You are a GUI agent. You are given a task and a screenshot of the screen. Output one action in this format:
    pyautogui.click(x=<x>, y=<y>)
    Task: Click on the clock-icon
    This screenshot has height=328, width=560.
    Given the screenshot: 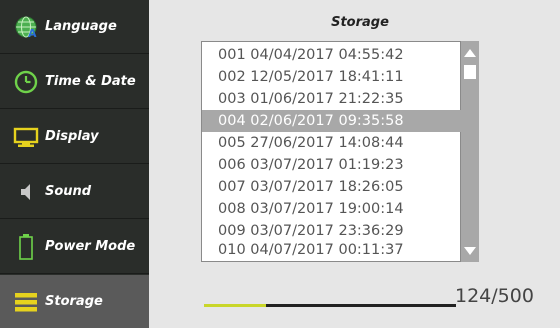 What is the action you would take?
    pyautogui.click(x=26, y=82)
    